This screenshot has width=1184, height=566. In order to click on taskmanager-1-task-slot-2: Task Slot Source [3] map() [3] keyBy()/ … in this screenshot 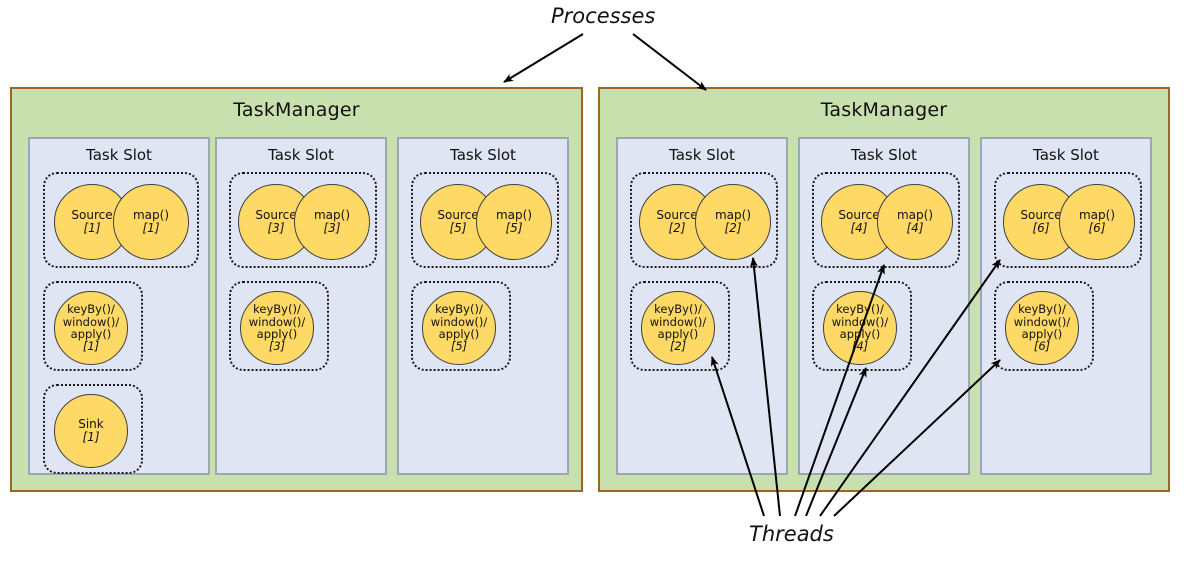, I will do `click(301, 306)`.